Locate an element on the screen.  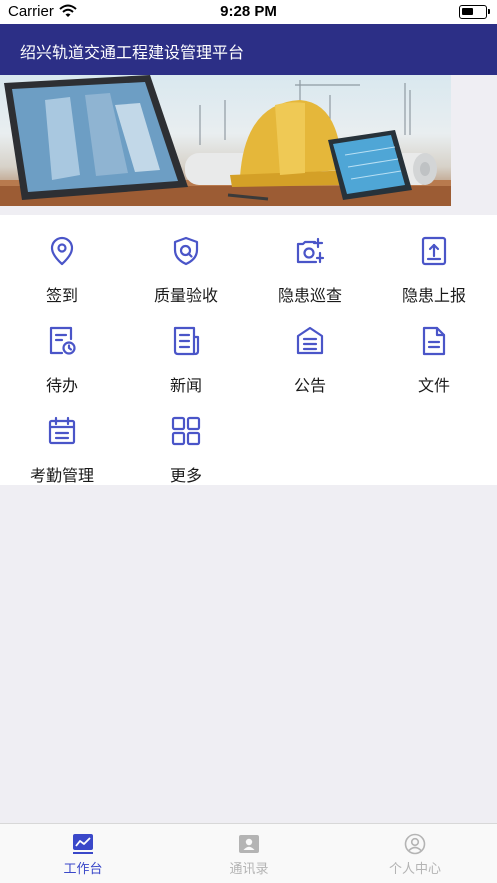
status-bar: Carrier 9:28 PM is located at coordinates (248, 12).